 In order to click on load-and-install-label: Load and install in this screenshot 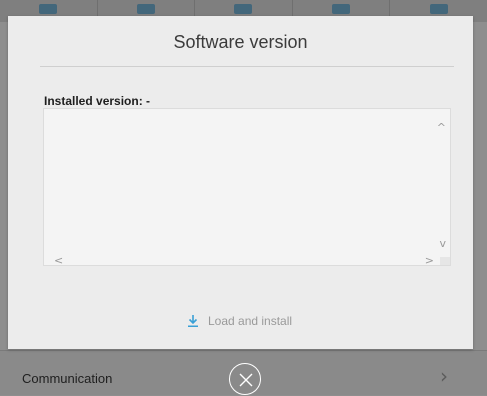, I will do `click(250, 321)`.